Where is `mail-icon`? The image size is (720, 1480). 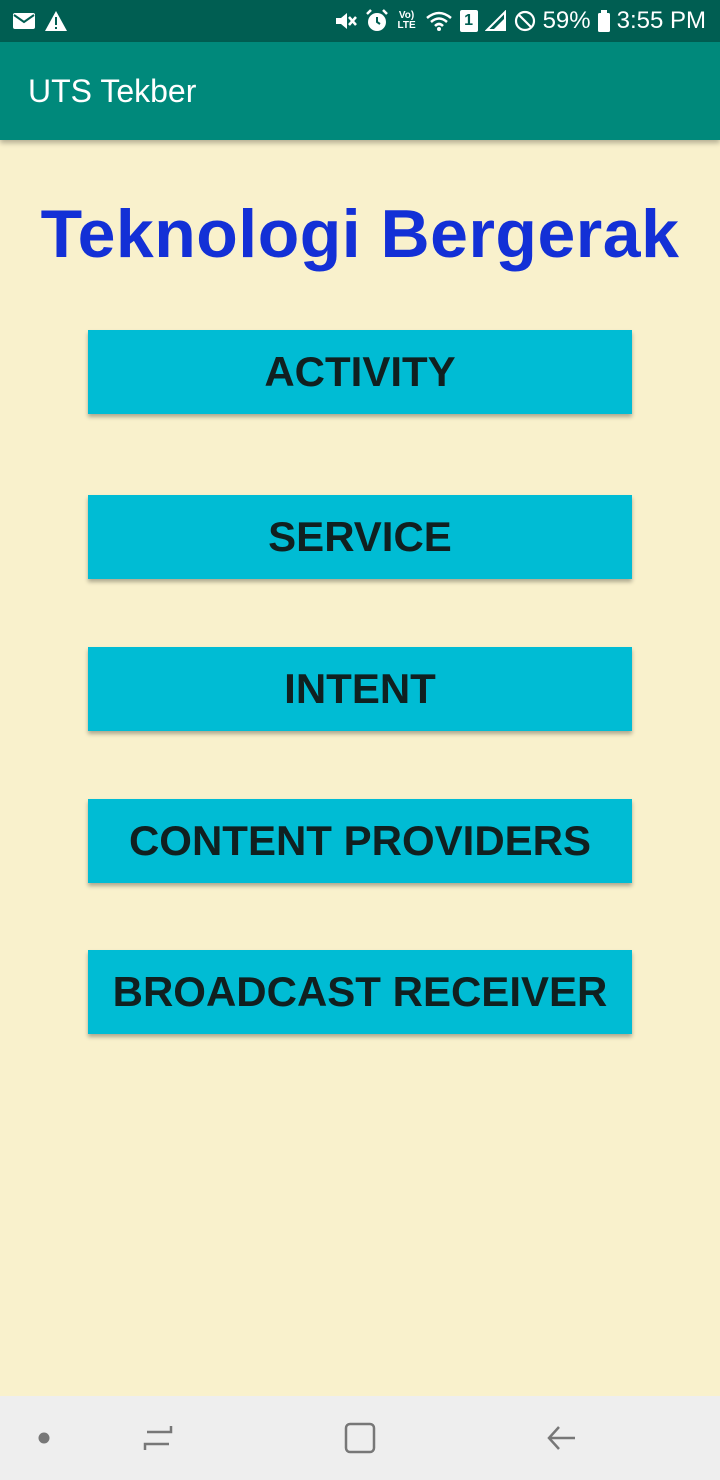
mail-icon is located at coordinates (24, 21).